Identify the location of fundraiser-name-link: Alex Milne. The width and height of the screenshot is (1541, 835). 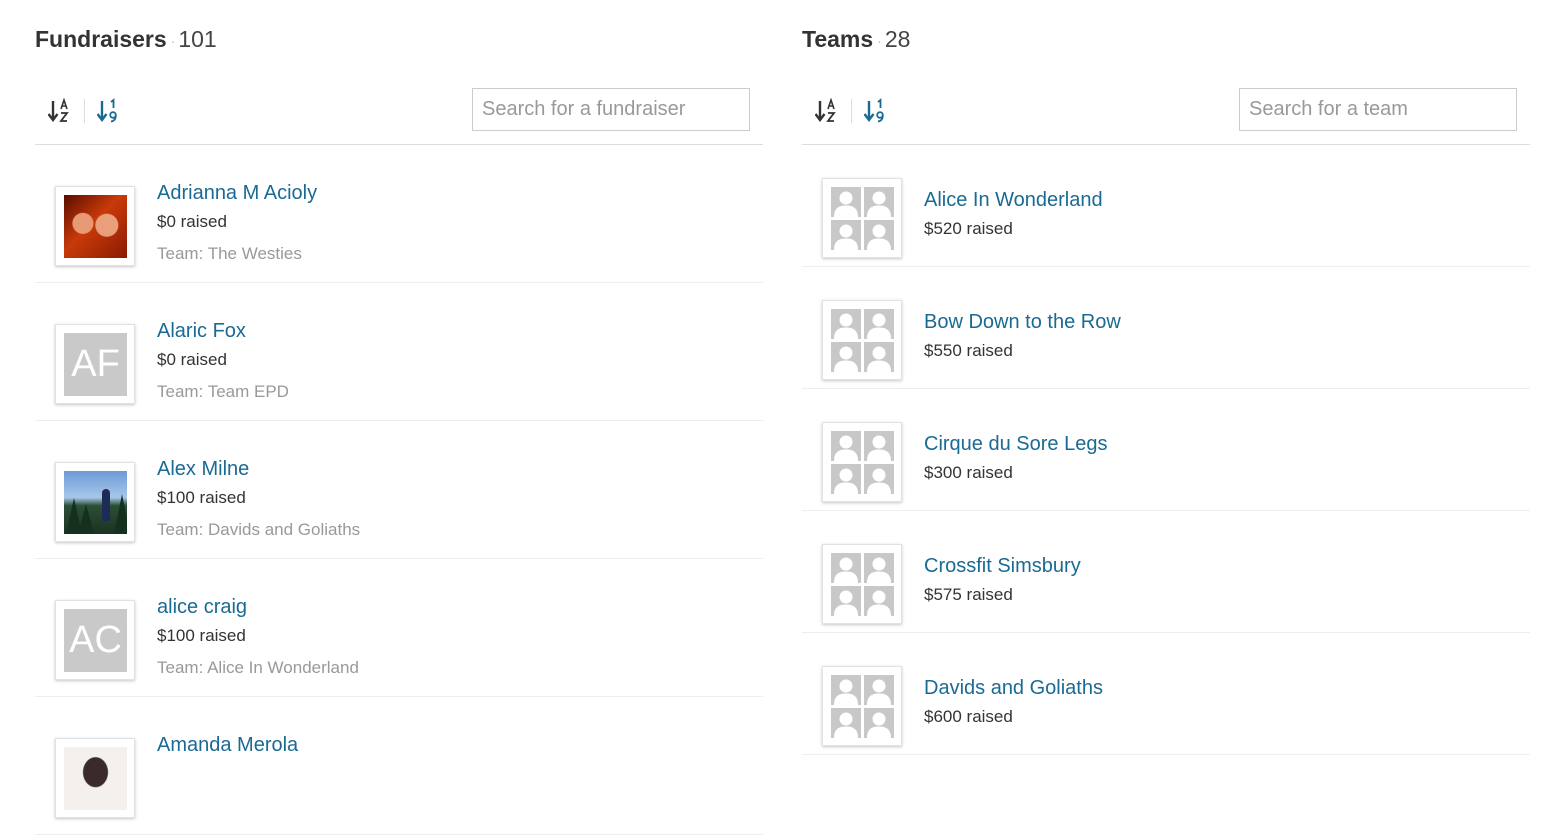
(258, 469).